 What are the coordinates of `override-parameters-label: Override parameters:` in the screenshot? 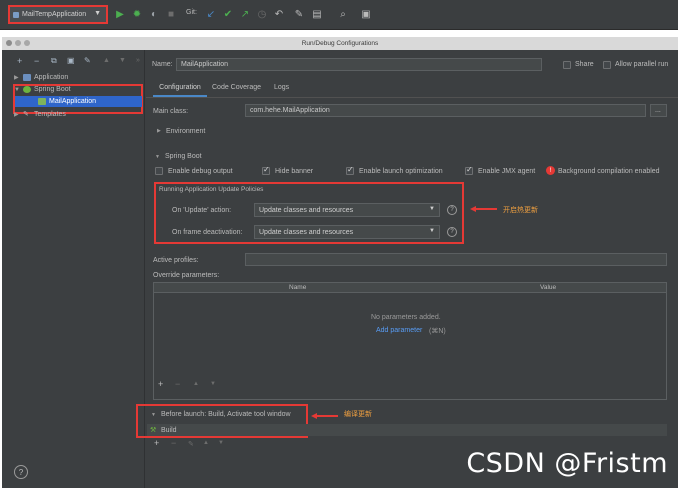 It's located at (186, 275).